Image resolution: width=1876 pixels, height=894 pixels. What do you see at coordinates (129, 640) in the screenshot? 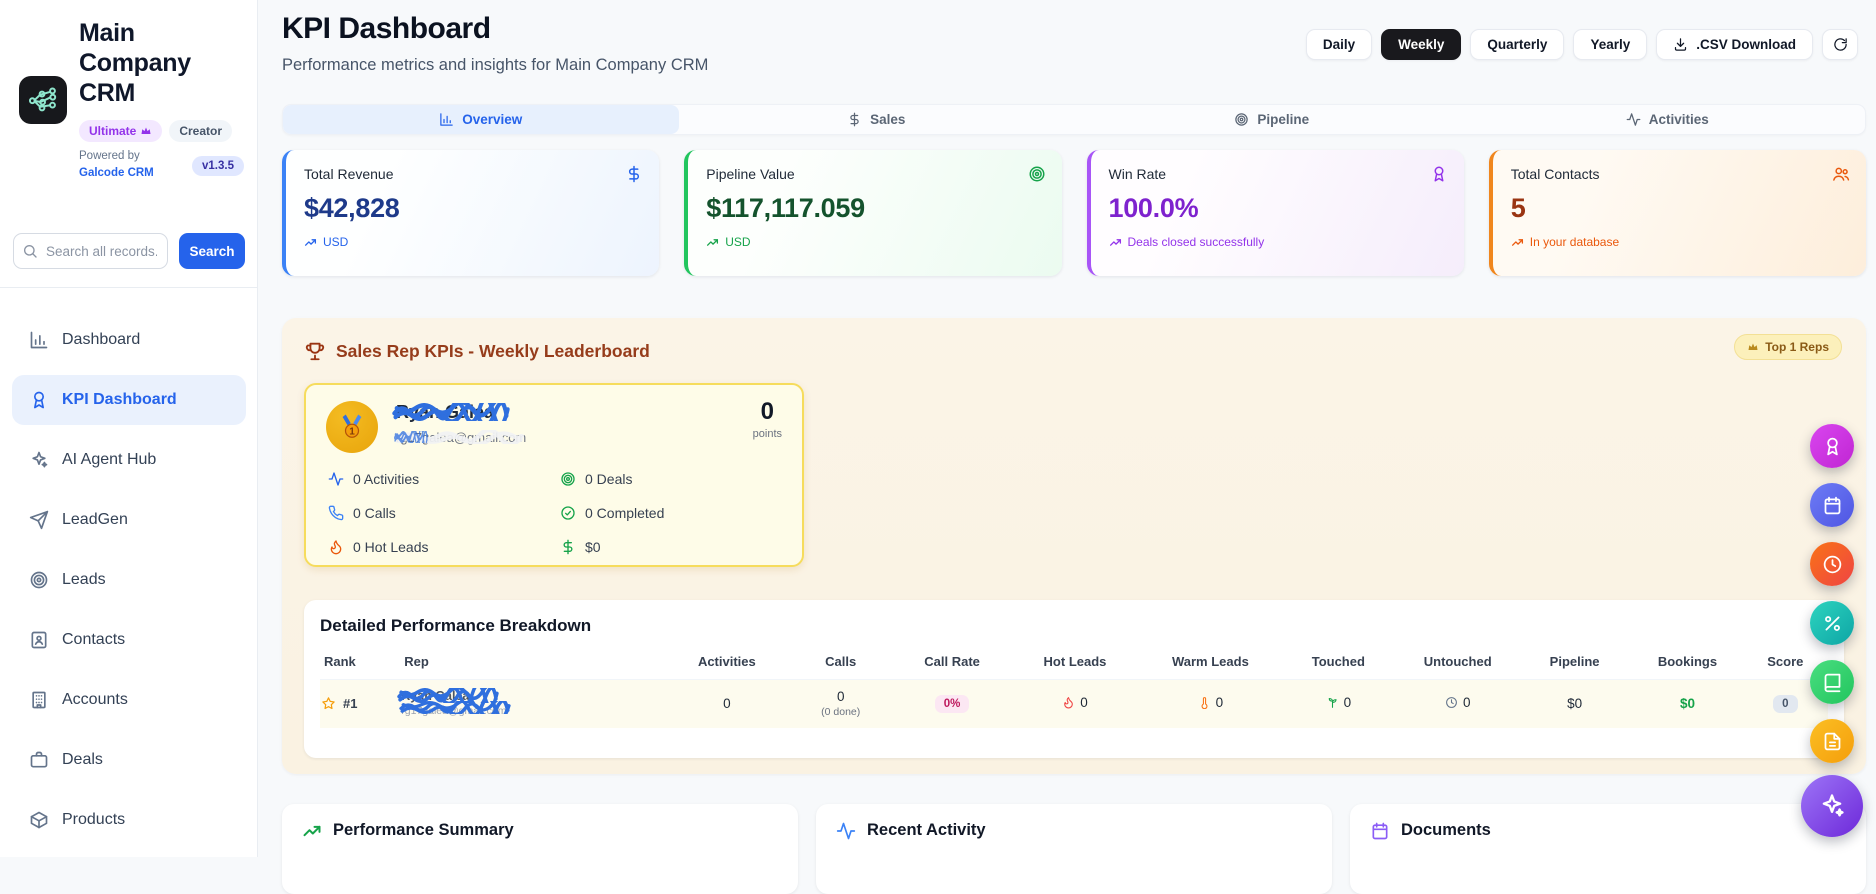
I see `sidebar-item-contacts: Contacts` at bounding box center [129, 640].